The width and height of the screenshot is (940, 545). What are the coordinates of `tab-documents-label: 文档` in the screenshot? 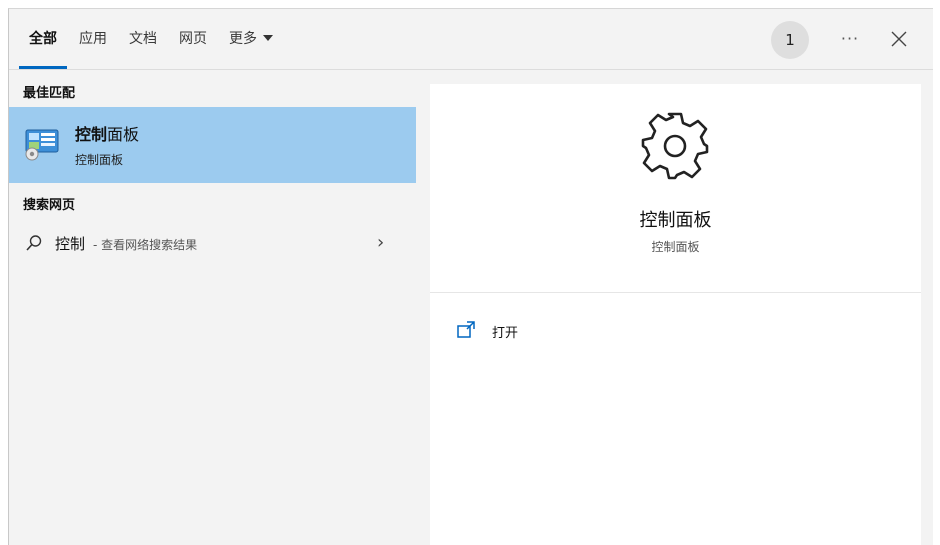 It's located at (143, 39).